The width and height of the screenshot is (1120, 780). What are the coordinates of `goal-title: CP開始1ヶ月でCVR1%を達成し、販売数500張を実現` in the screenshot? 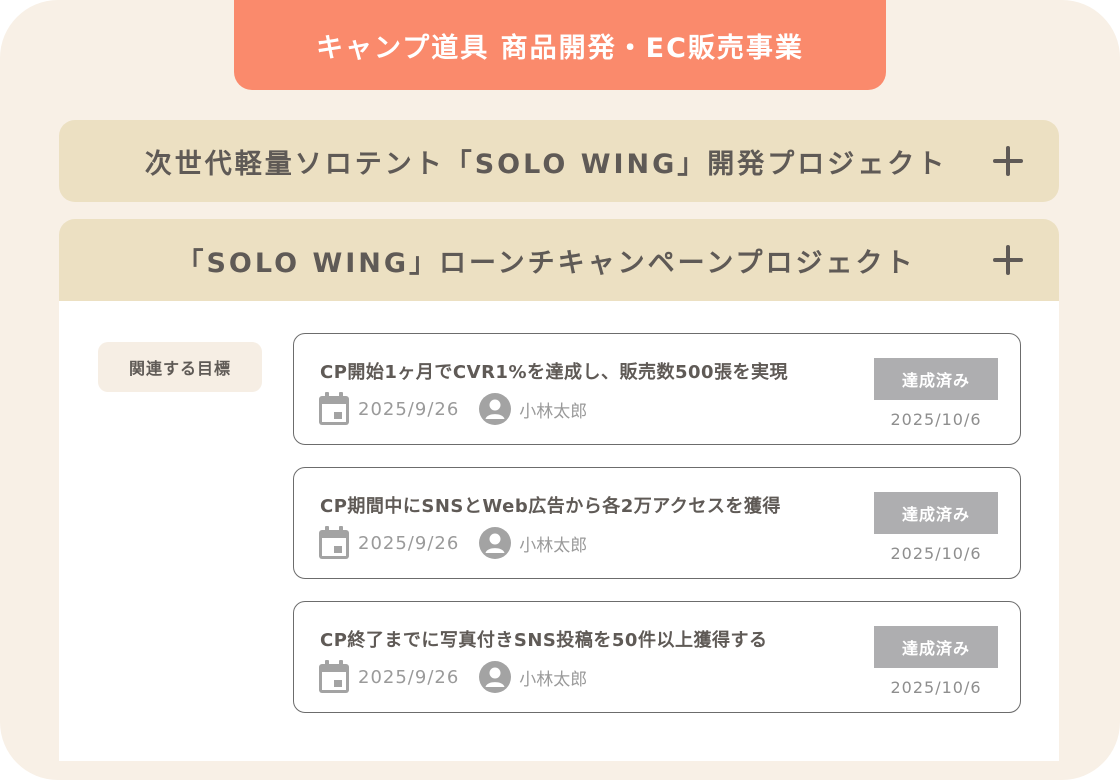 It's located at (554, 372).